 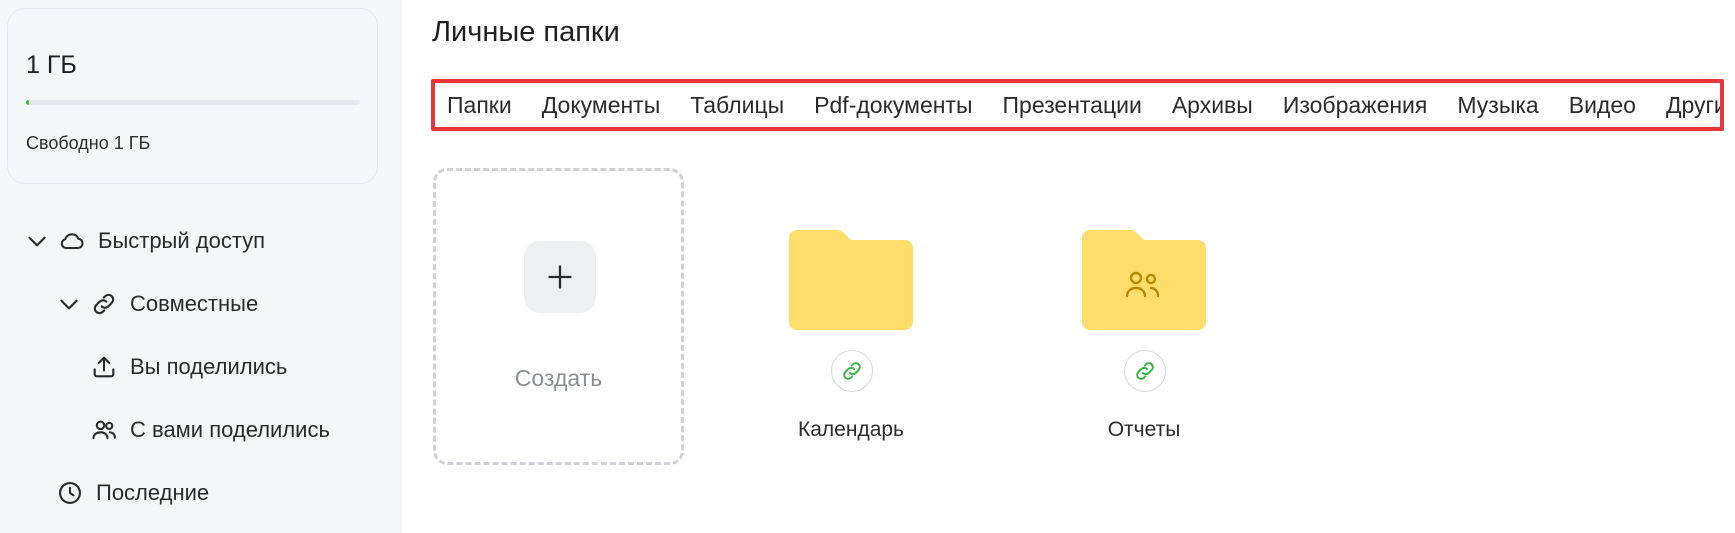 I want to click on tab-documents: Документы, so click(x=601, y=105).